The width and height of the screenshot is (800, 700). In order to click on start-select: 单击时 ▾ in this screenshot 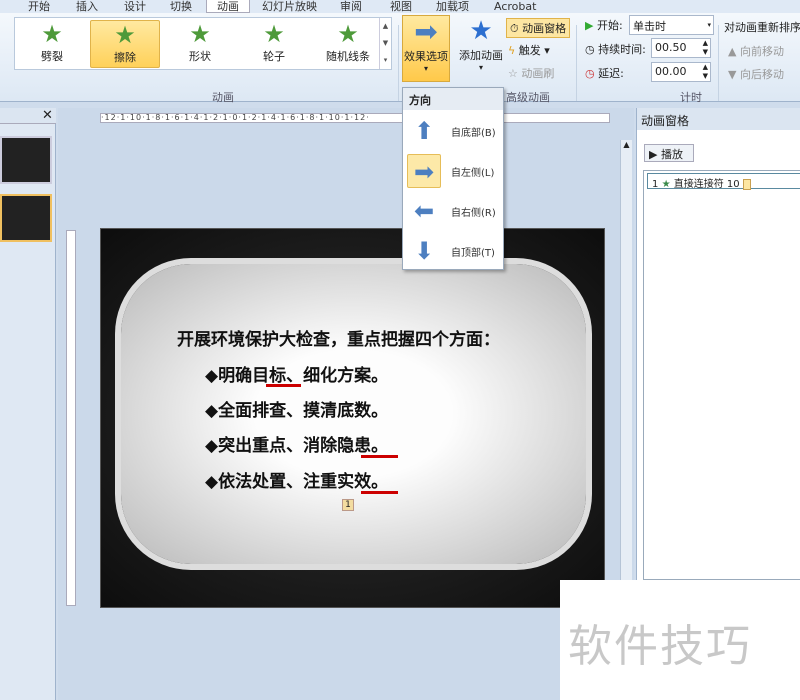, I will do `click(671, 25)`.